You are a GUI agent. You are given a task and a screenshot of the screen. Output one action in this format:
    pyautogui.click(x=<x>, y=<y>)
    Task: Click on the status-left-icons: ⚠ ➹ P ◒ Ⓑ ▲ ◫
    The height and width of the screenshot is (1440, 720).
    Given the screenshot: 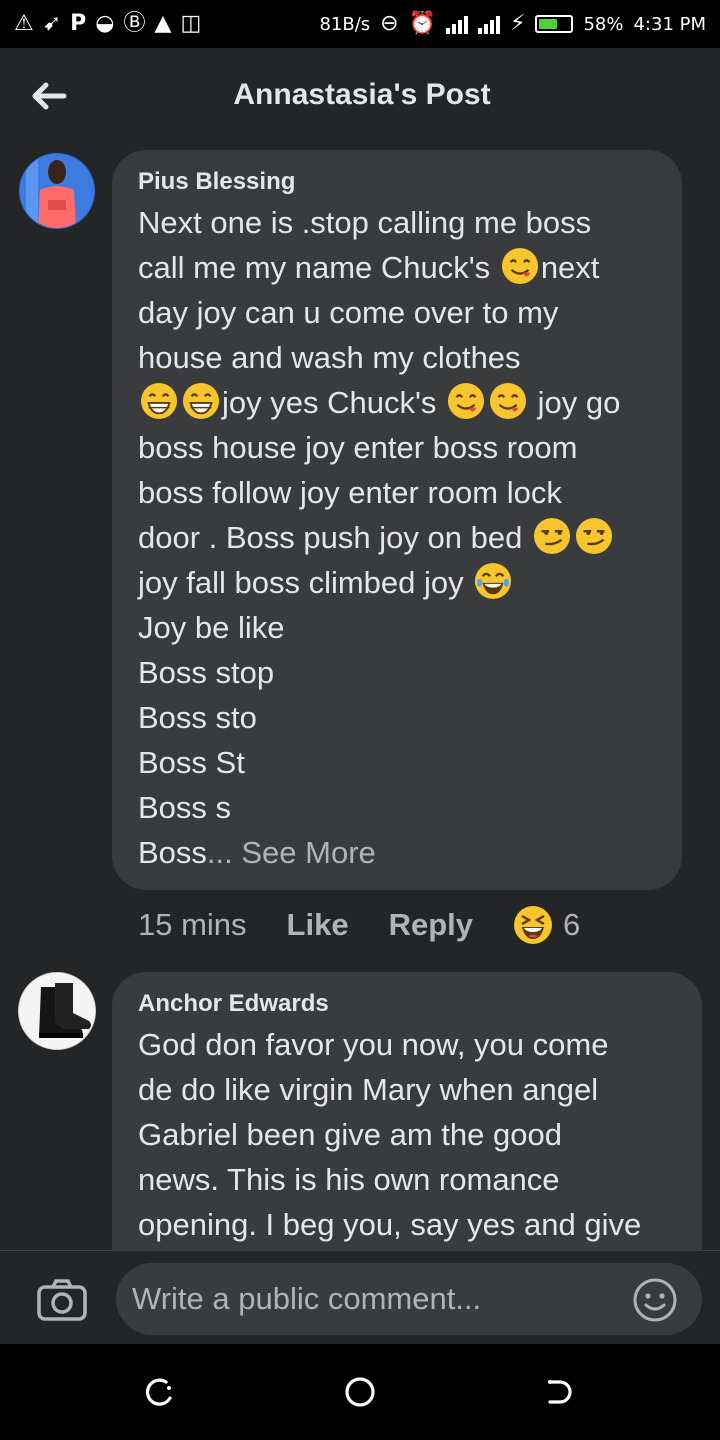 What is the action you would take?
    pyautogui.click(x=107, y=24)
    